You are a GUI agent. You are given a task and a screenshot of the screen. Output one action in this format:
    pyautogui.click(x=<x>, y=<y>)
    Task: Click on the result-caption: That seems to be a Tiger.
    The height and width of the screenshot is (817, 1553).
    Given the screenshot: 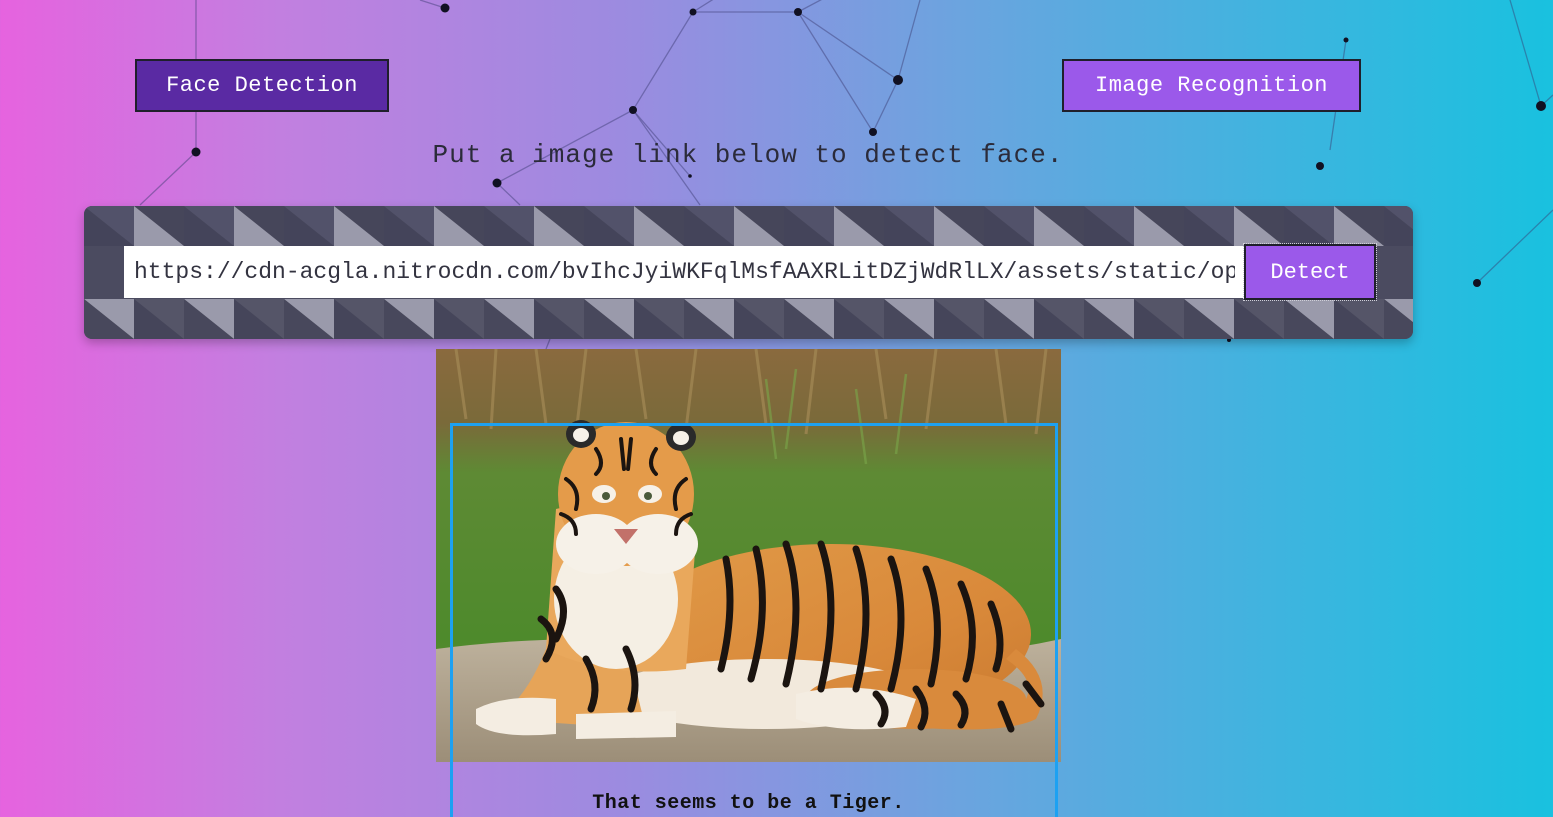 What is the action you would take?
    pyautogui.click(x=748, y=803)
    